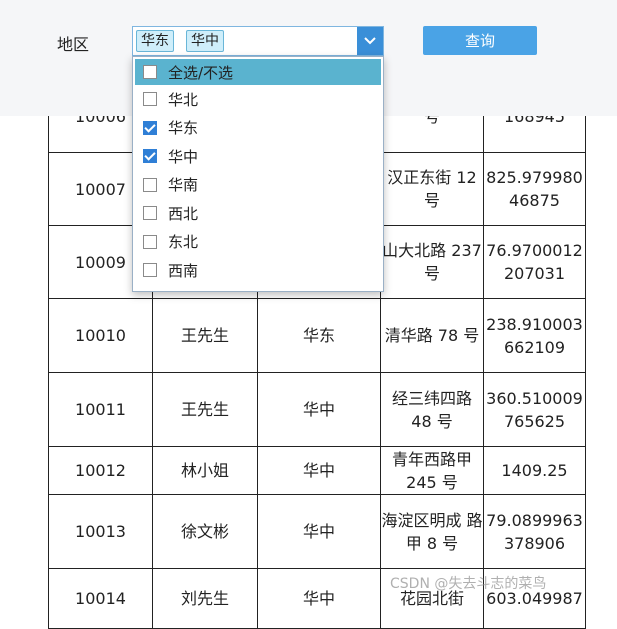  Describe the element at coordinates (100, 335) in the screenshot. I see `cell-id: 10010` at that location.